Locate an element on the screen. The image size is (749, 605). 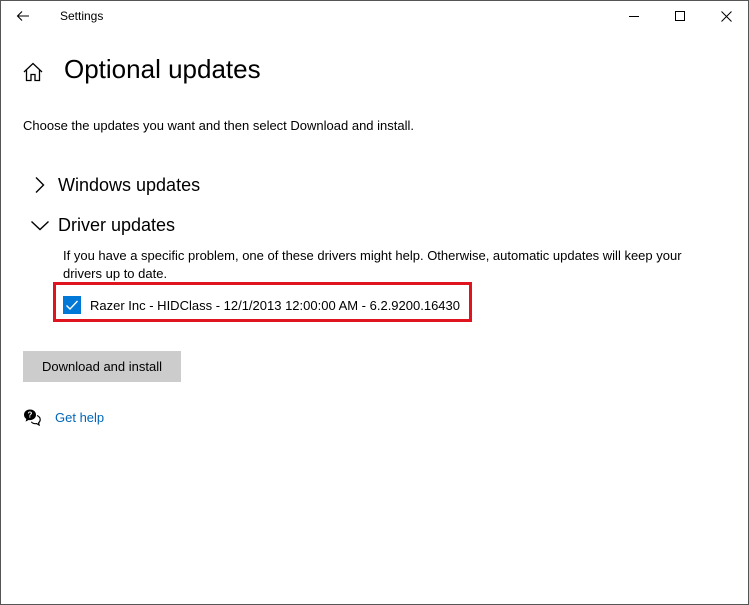
maximize-icon is located at coordinates (680, 16).